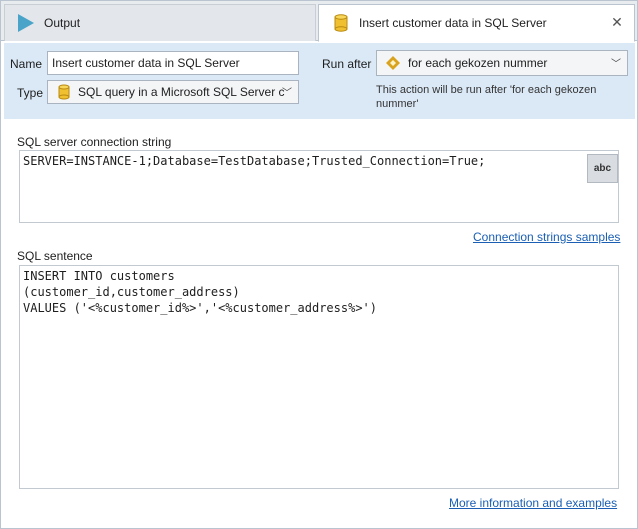 The width and height of the screenshot is (638, 529). Describe the element at coordinates (602, 168) in the screenshot. I see `spellcheck-button: abc` at that location.